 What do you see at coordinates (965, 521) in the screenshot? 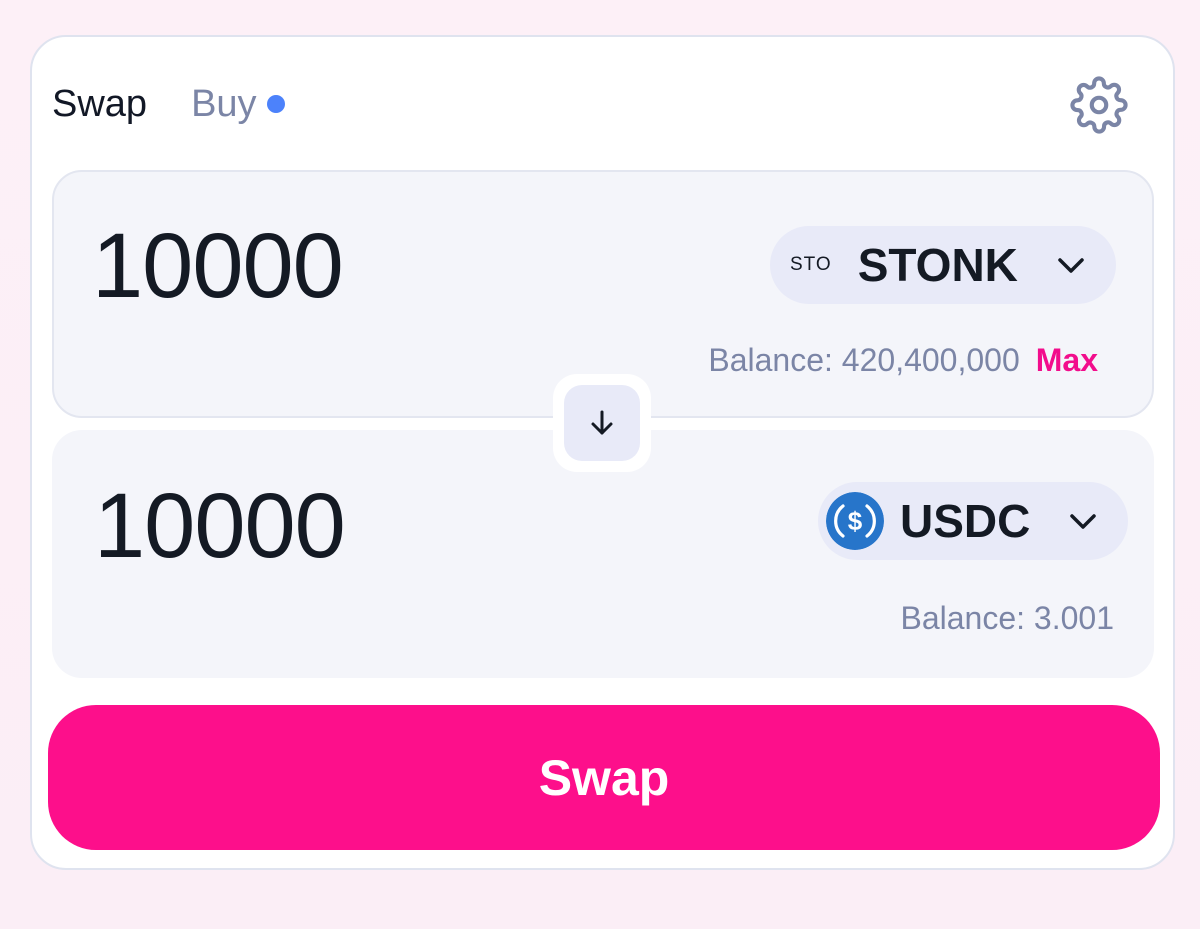
I see `token-symbol: USDC` at bounding box center [965, 521].